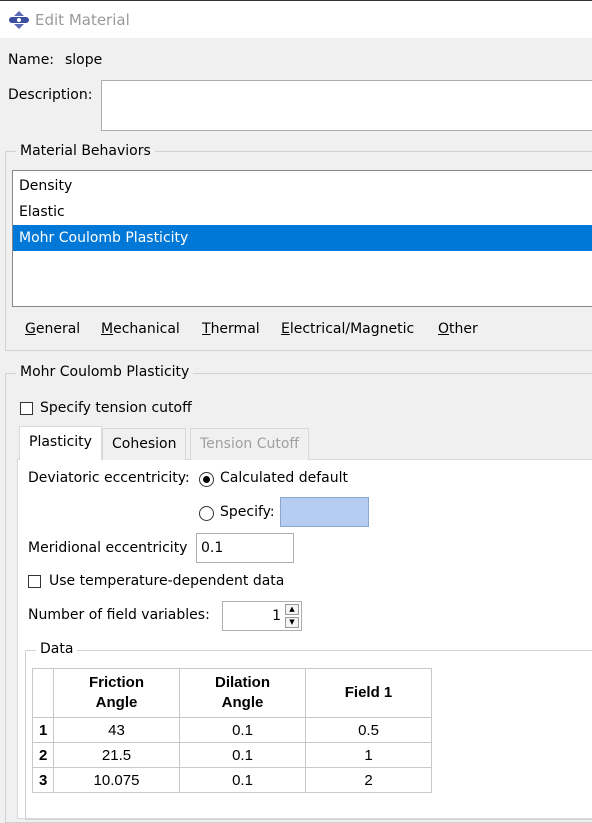 This screenshot has height=823, width=592. I want to click on menu-thermal-label: hermal, so click(235, 329).